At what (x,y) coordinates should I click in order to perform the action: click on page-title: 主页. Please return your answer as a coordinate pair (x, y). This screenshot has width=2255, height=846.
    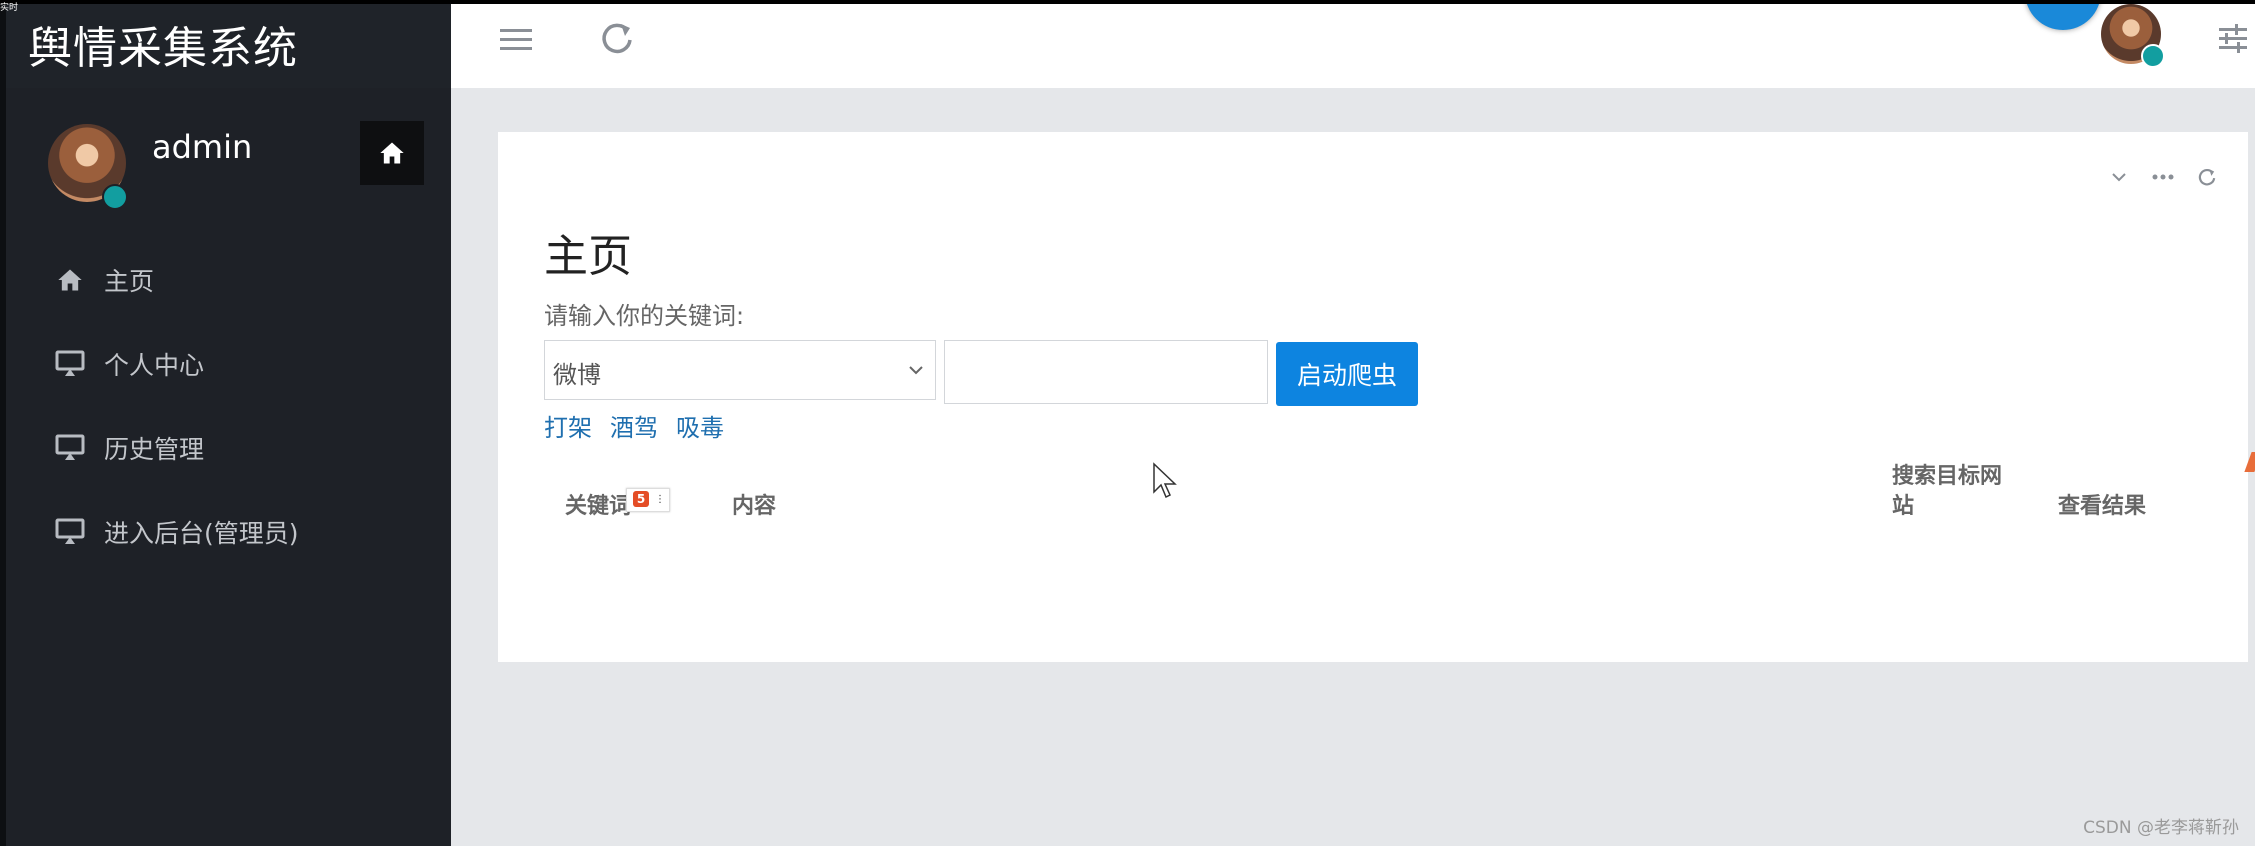
    Looking at the image, I should click on (588, 256).